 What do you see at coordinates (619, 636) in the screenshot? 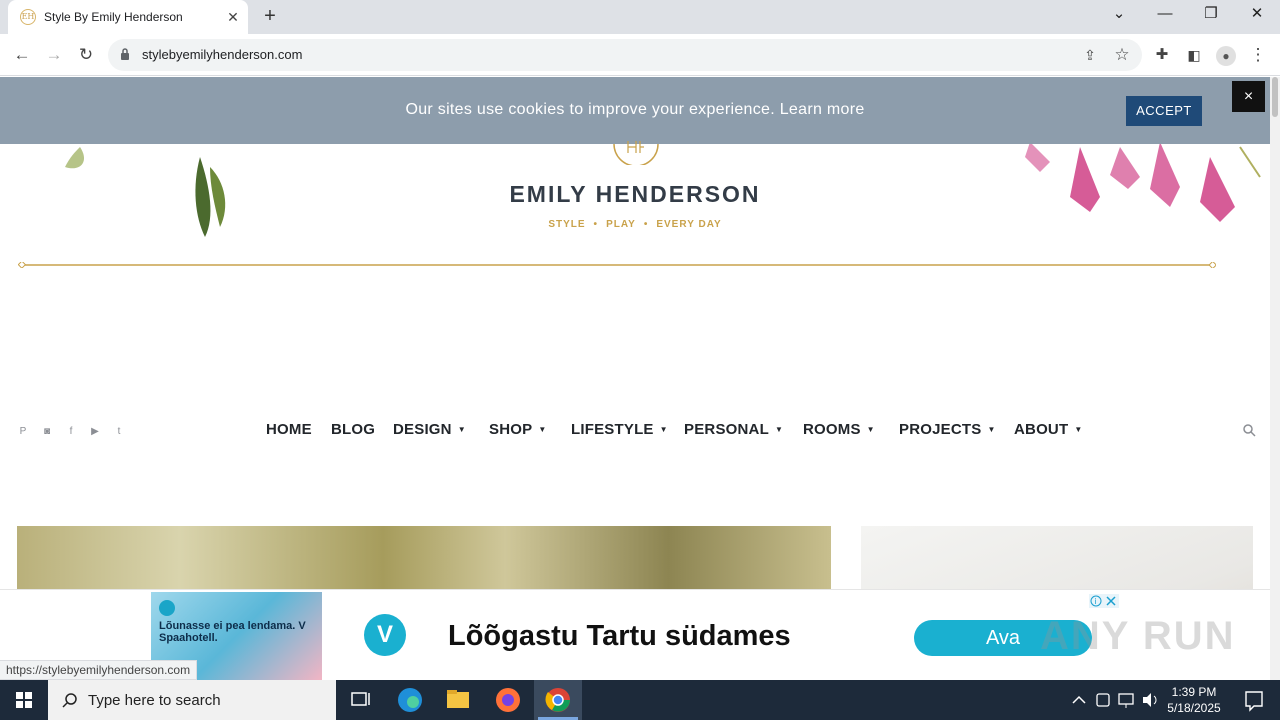
I see `ad-headline: Lõõgastu Tartu südames` at bounding box center [619, 636].